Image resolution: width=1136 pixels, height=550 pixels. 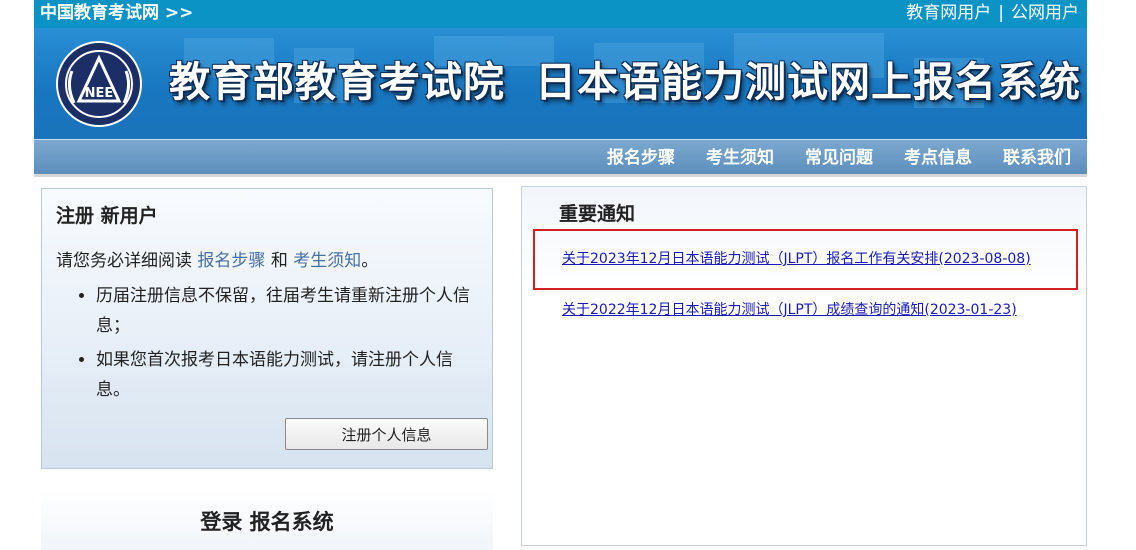 I want to click on banner-title: 教育部教育考试院 日本语能力测试网上报名系统, so click(x=625, y=82).